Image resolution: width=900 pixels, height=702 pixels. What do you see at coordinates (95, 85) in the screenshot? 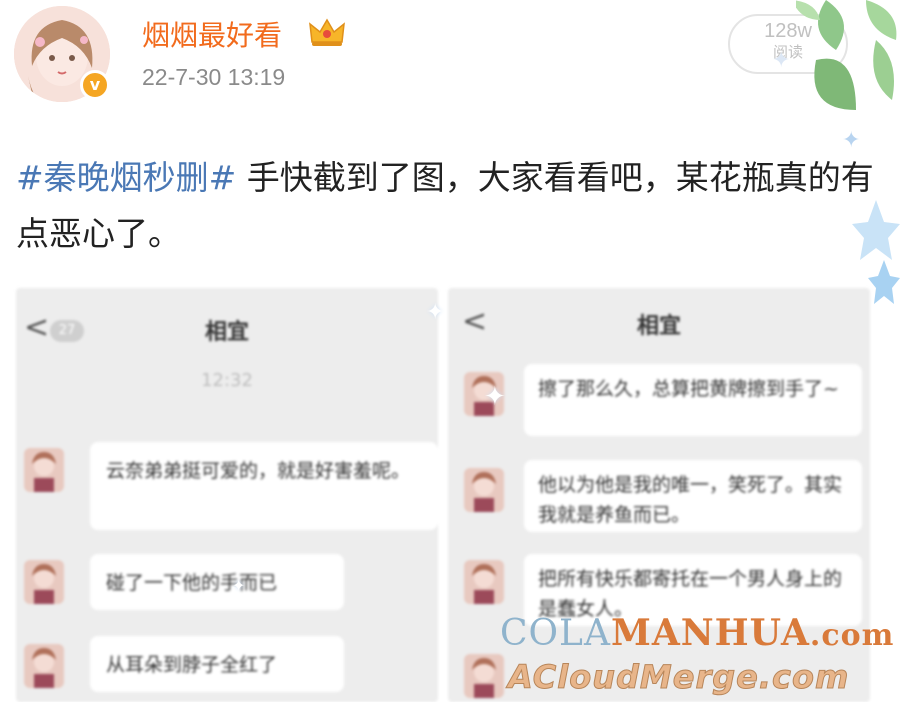
I see `verified-icon: v` at bounding box center [95, 85].